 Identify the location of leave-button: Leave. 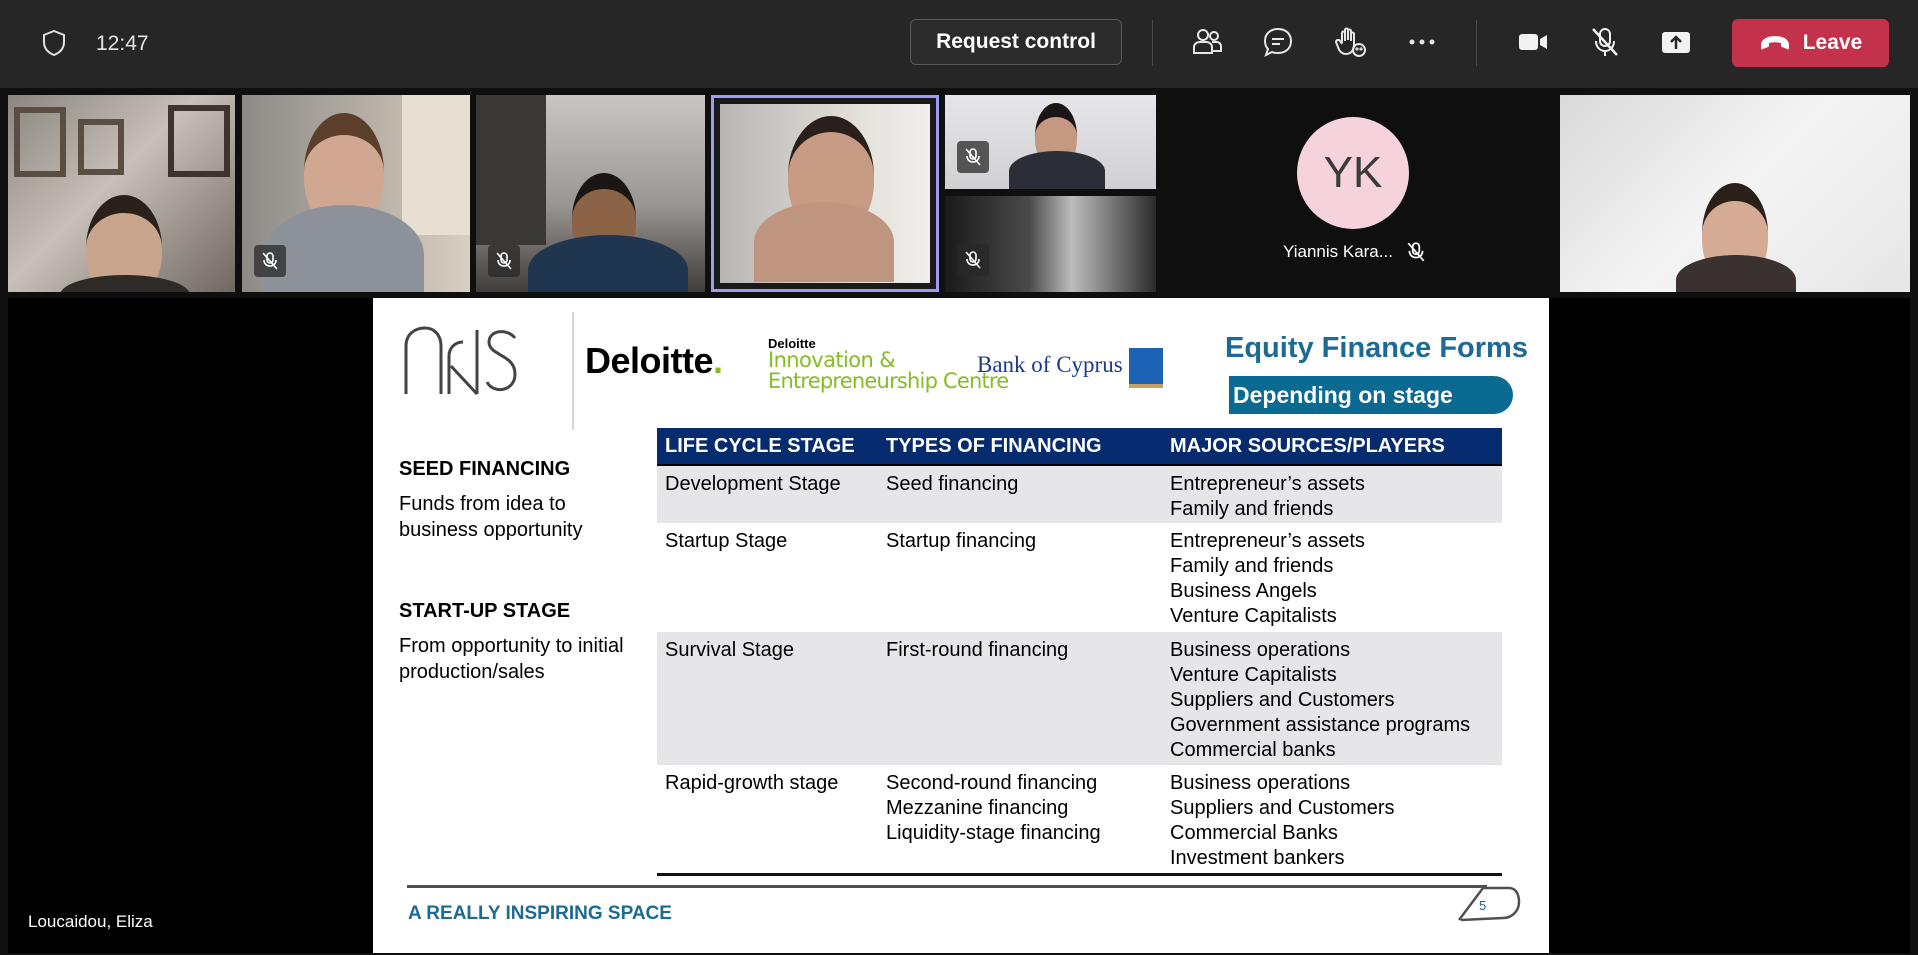
(1810, 43).